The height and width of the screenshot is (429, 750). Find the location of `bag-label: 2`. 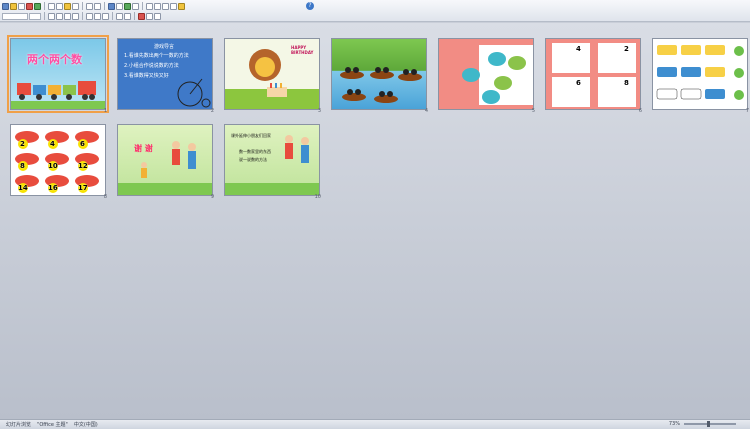

bag-label: 2 is located at coordinates (626, 49).